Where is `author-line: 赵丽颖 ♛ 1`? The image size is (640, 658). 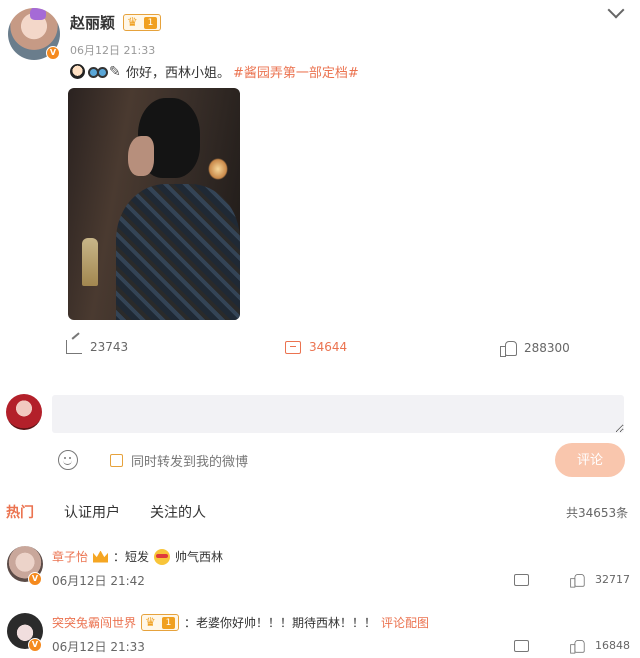
author-line: 赵丽颖 ♛ 1 is located at coordinates (116, 22).